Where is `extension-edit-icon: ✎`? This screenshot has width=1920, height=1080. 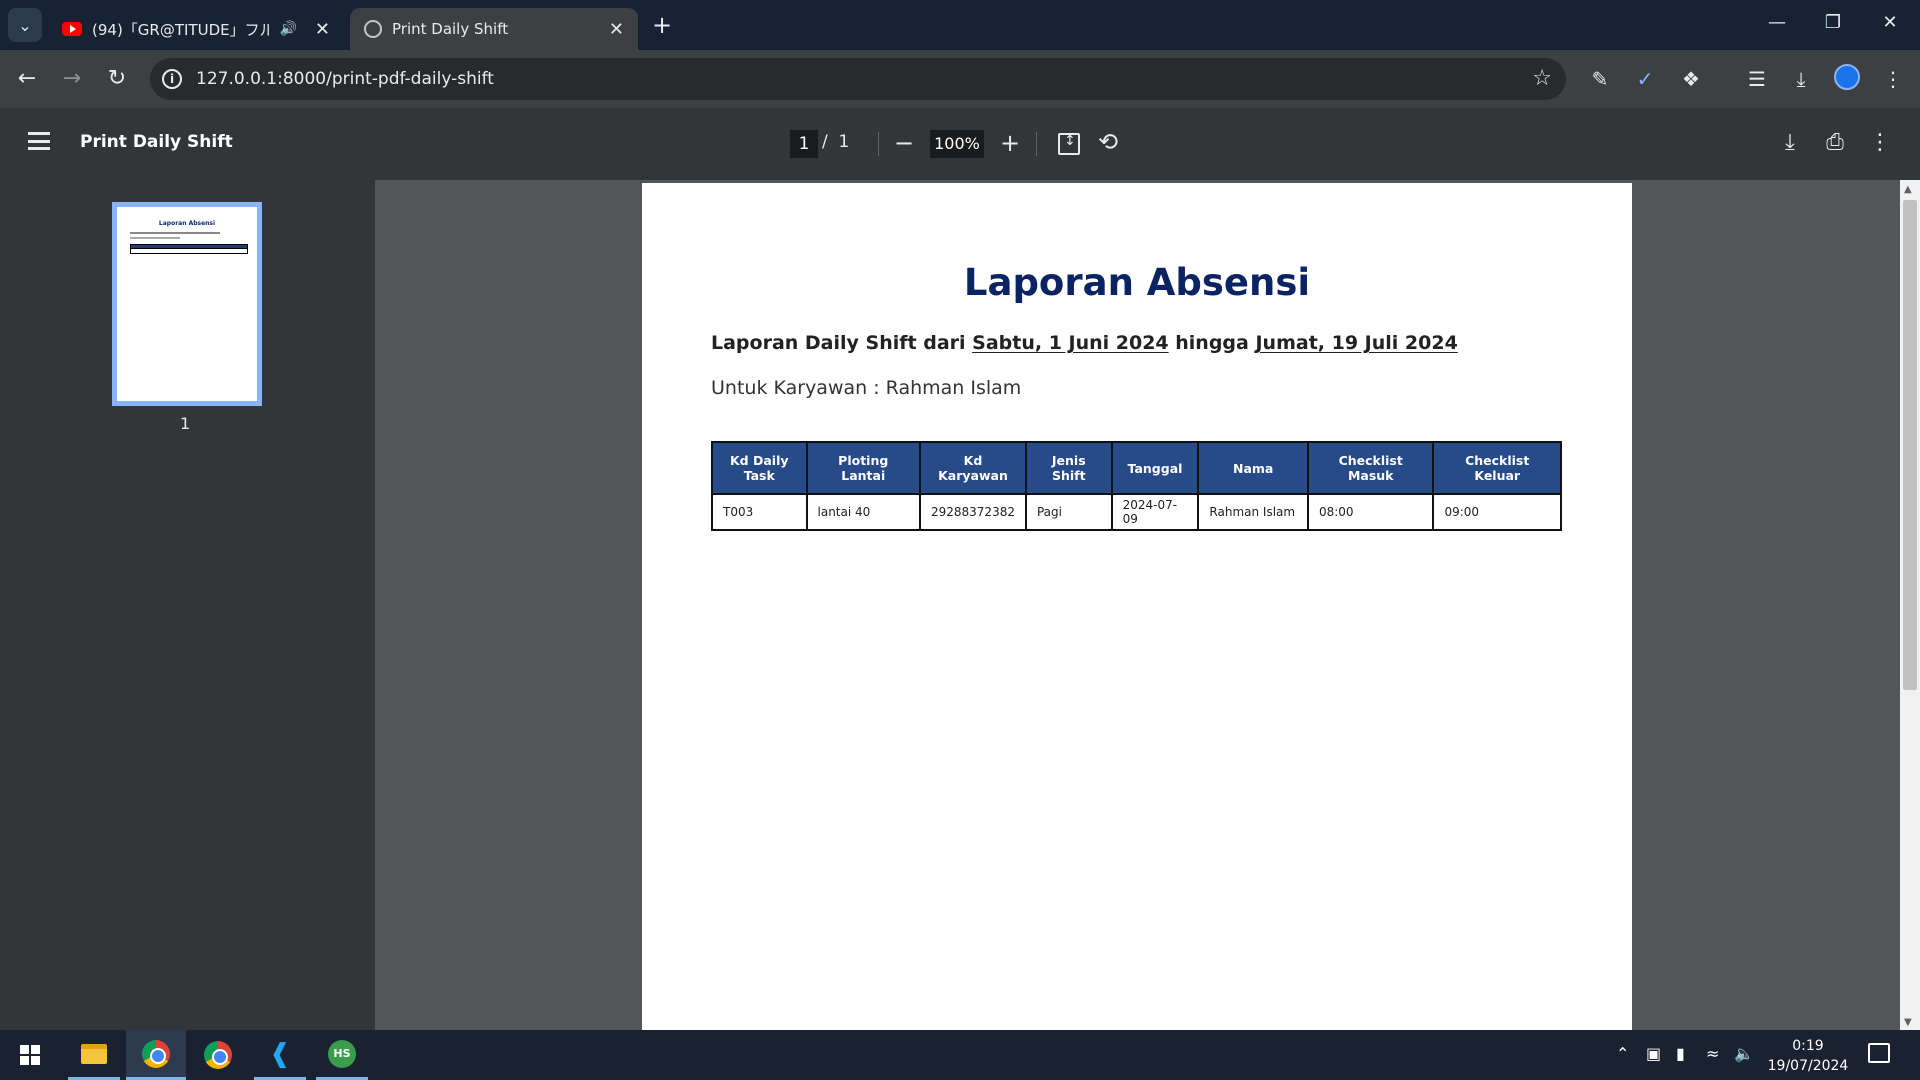
extension-edit-icon: ✎ is located at coordinates (1600, 79).